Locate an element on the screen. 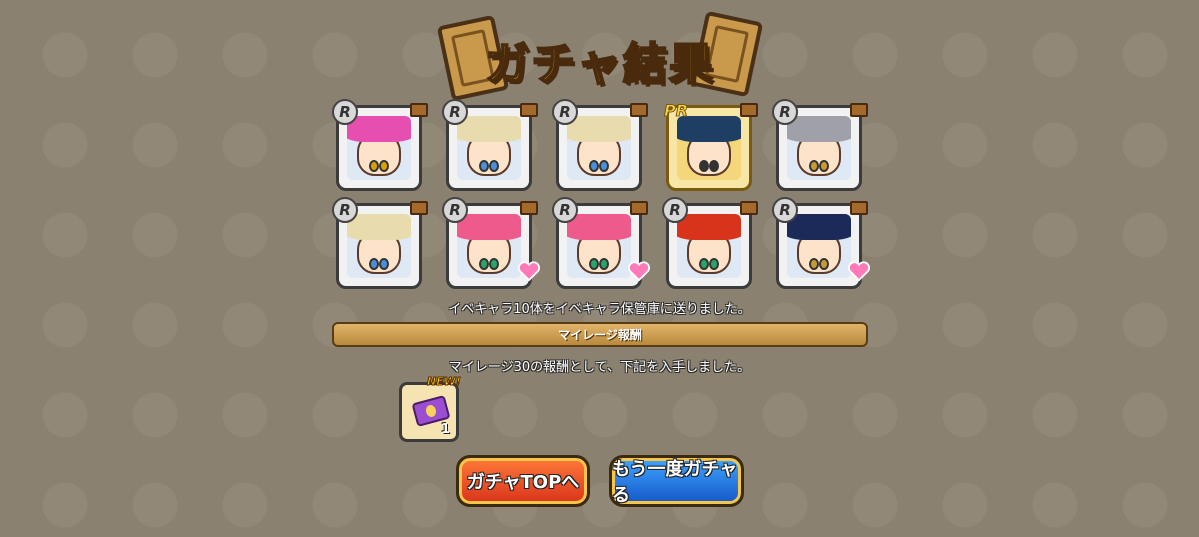  gacha-result-title: ガチャ結果 is located at coordinates (600, 56).